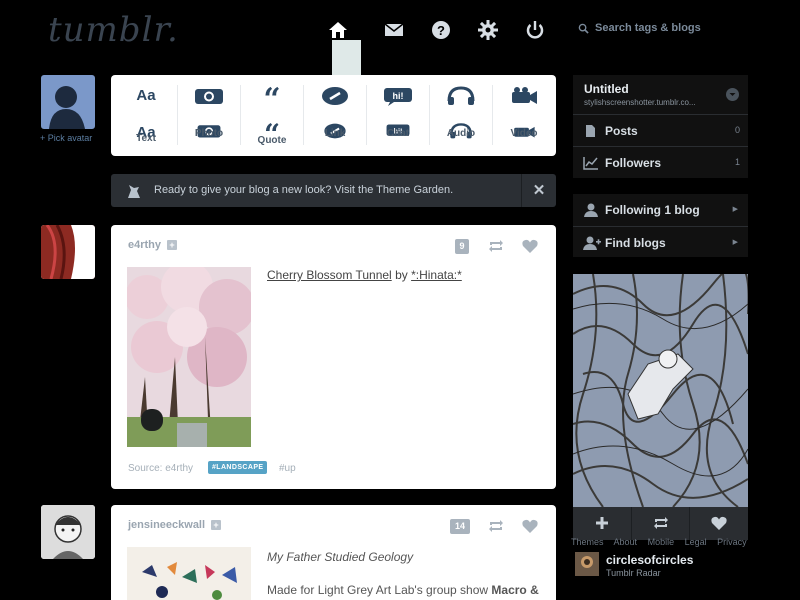 The image size is (800, 600). I want to click on footer-link: Privacy, so click(732, 542).